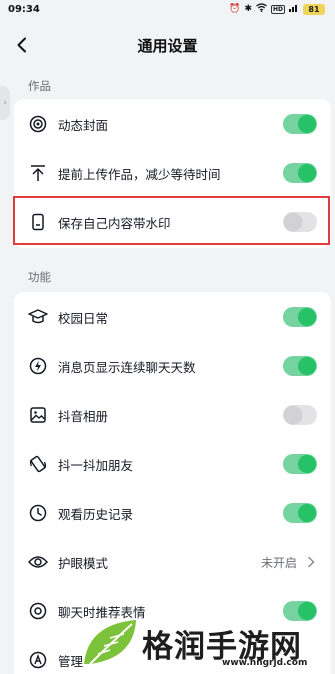 The image size is (335, 674). Describe the element at coordinates (83, 125) in the screenshot. I see `setting-label: 动态封面` at that location.